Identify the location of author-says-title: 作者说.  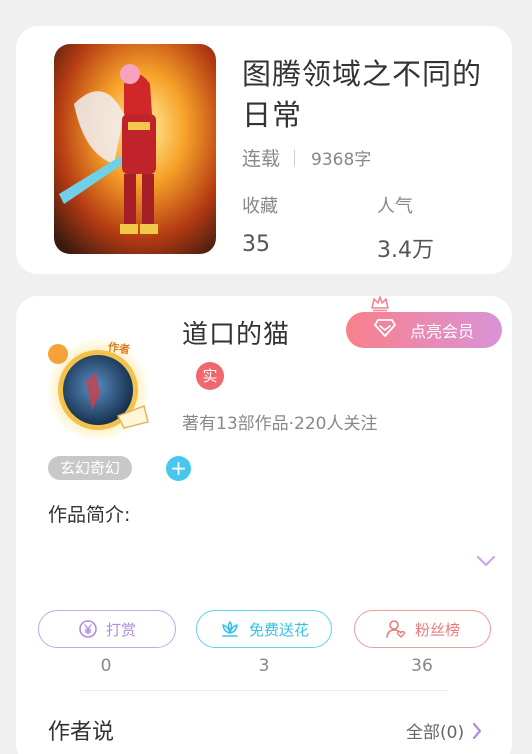
(81, 732).